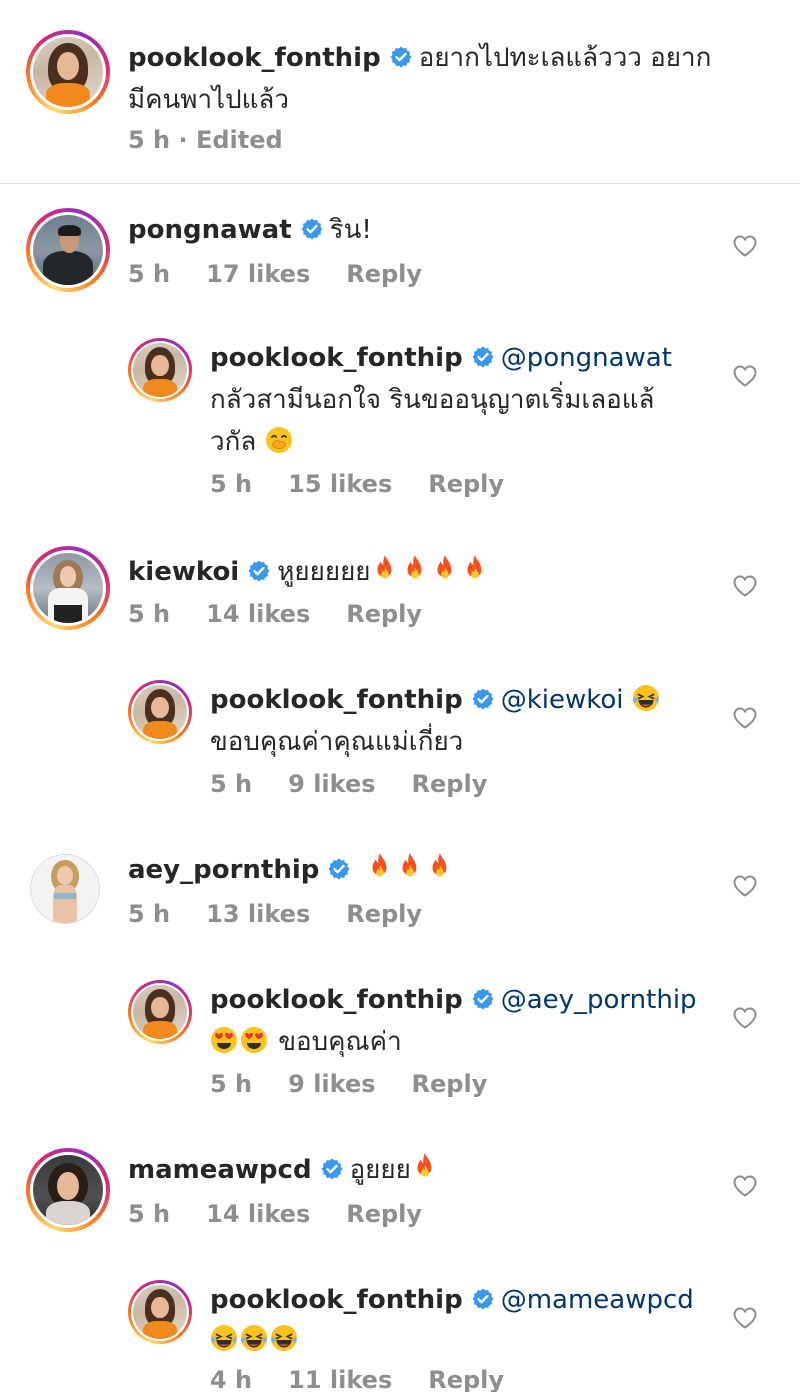 This screenshot has width=800, height=1392. I want to click on reply-likes: 11 likes, so click(340, 1379).